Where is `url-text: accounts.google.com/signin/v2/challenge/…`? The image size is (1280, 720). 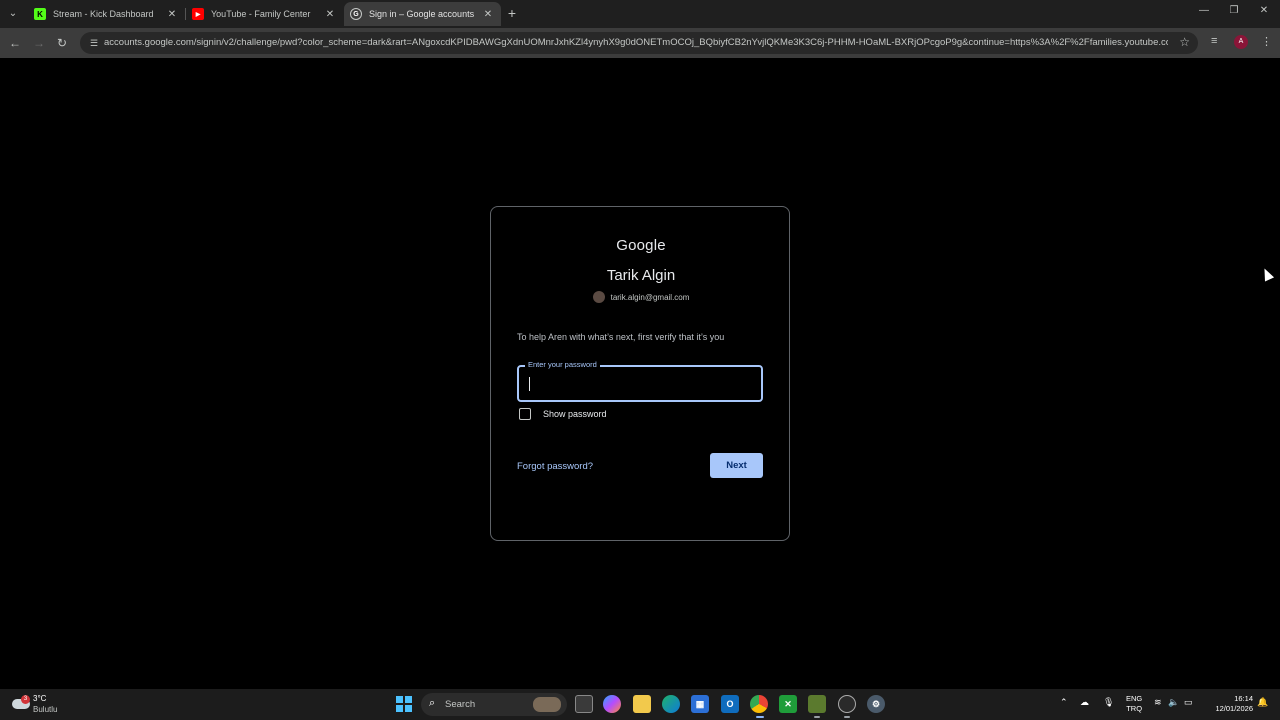 url-text: accounts.google.com/signin/v2/challenge/… is located at coordinates (636, 42).